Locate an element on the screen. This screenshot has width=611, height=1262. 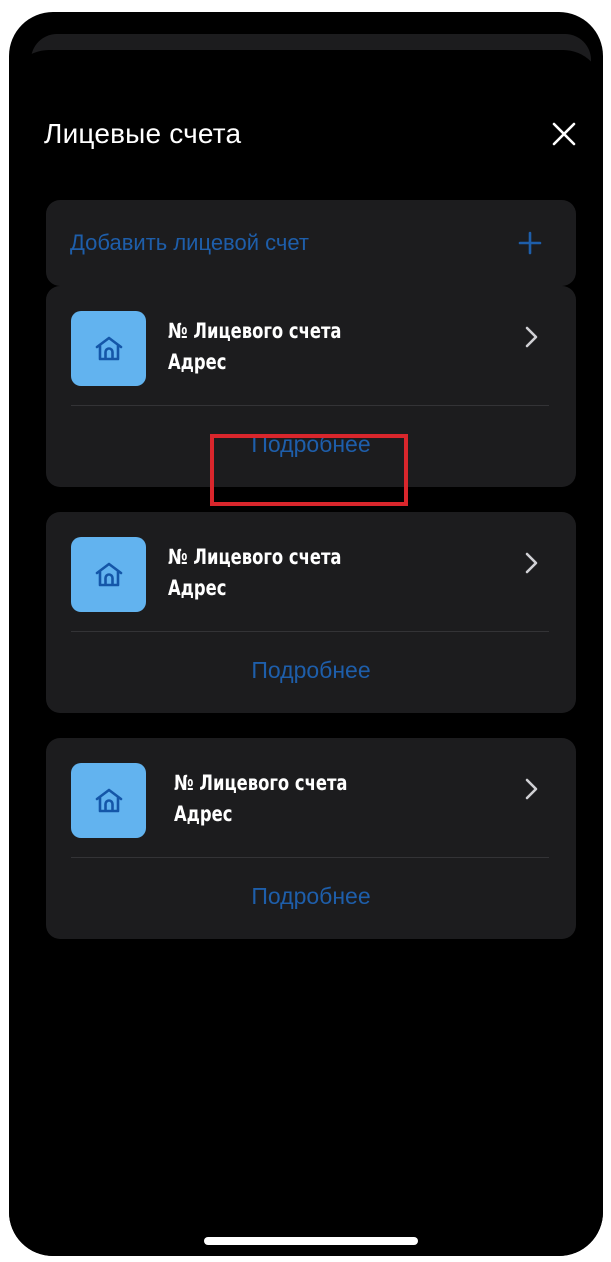
add-account-button: Добавить лицевой счет is located at coordinates (311, 243).